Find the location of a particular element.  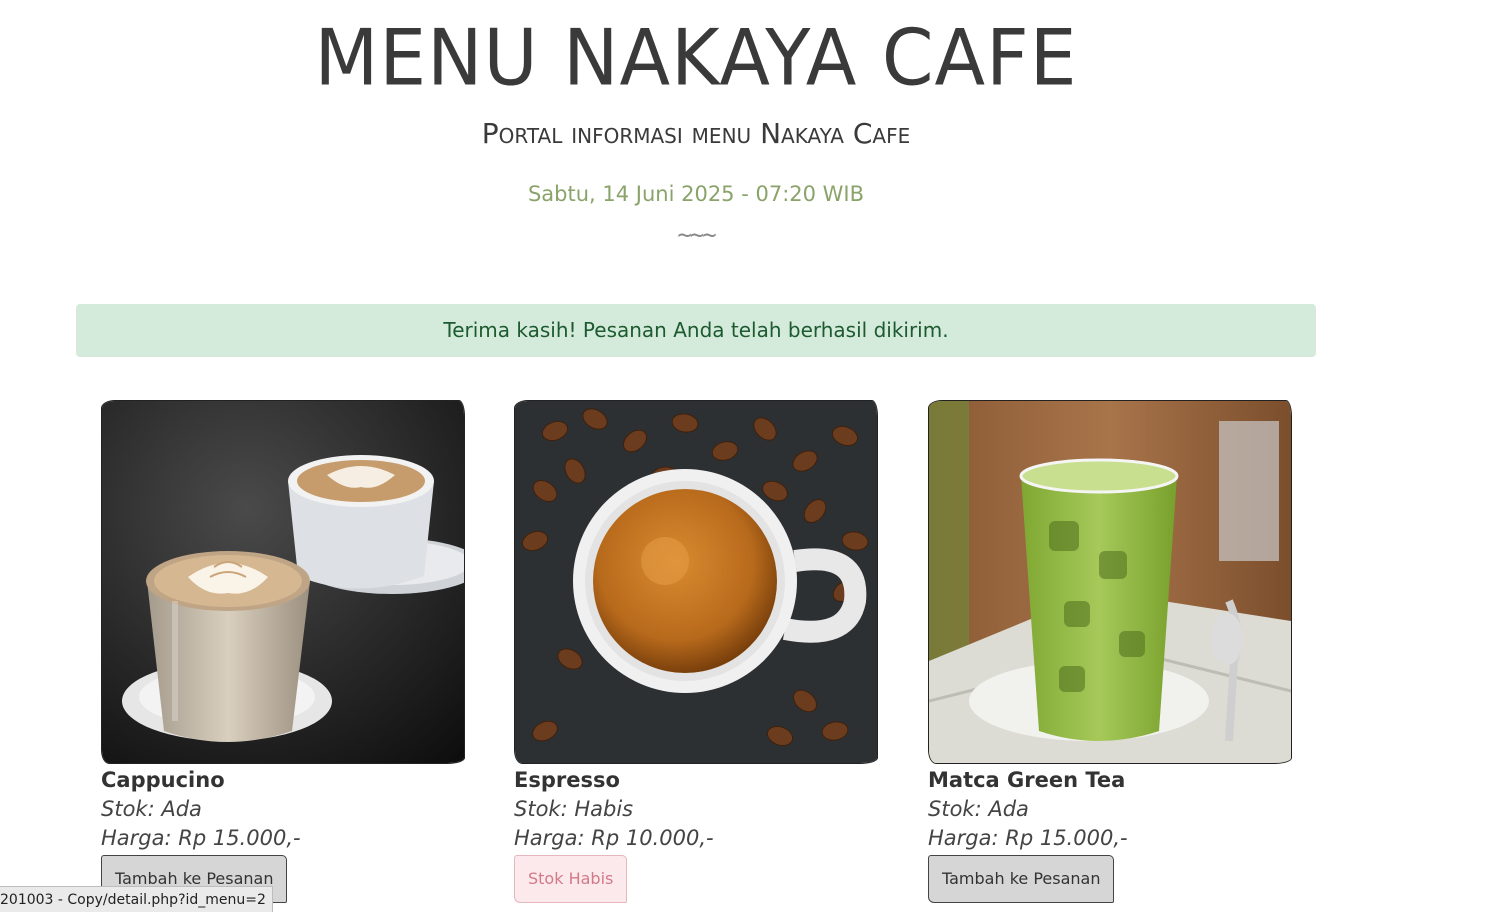

status-bar-url: 201003 - Copy/detail.php?id_menu=2 is located at coordinates (133, 900).